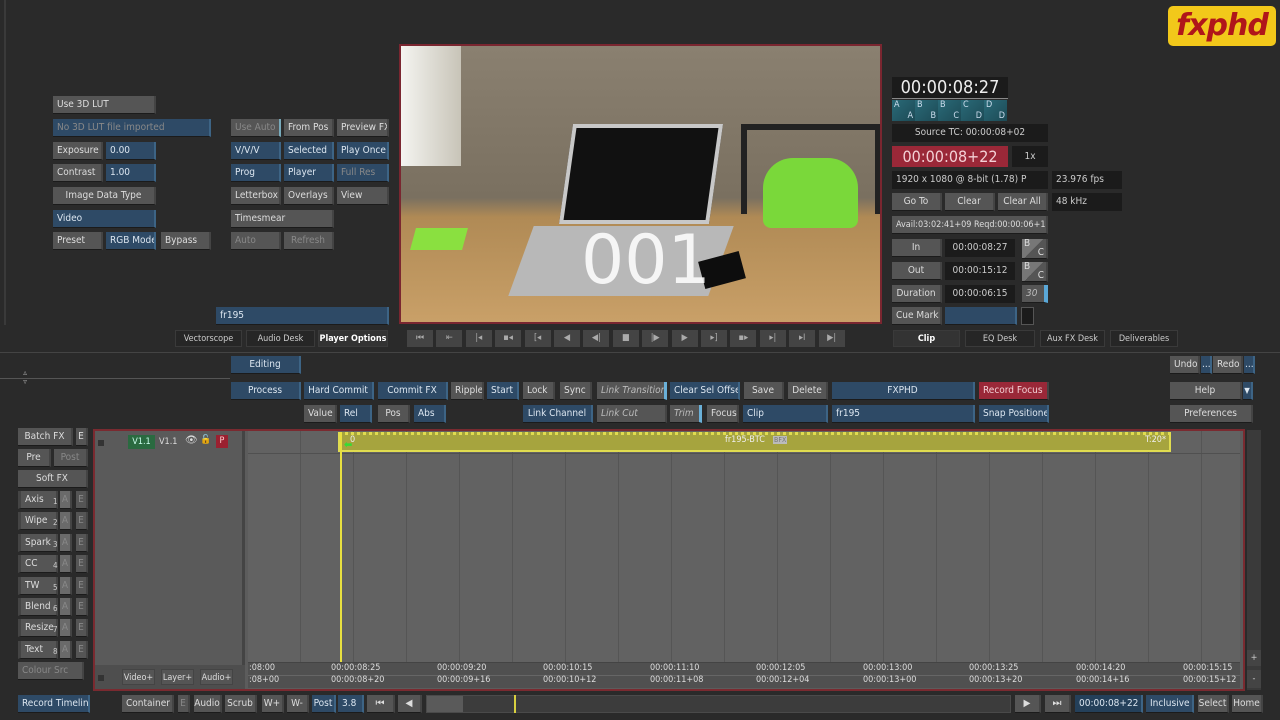 This screenshot has width=1280, height=720. I want to click on tab-deliverables: Deliverables, so click(1144, 338).